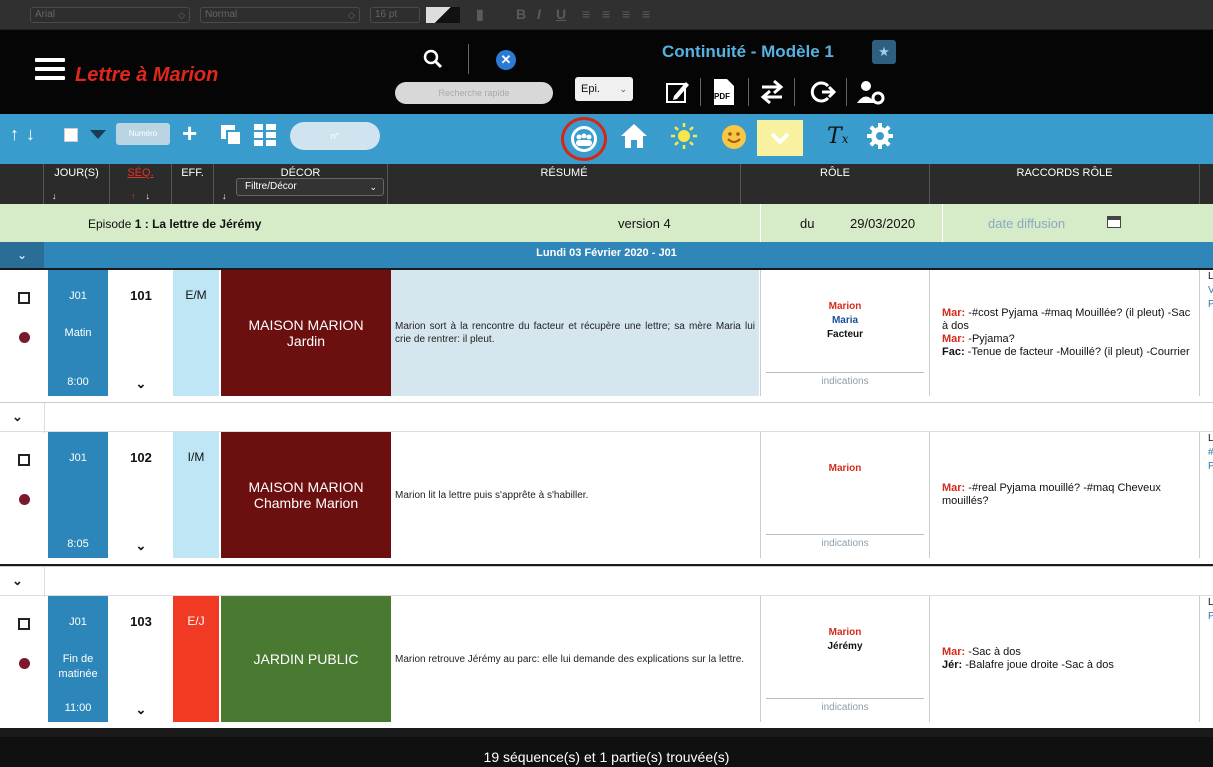 The height and width of the screenshot is (767, 1213). I want to click on clear-format-icon: Tx, so click(837, 136).